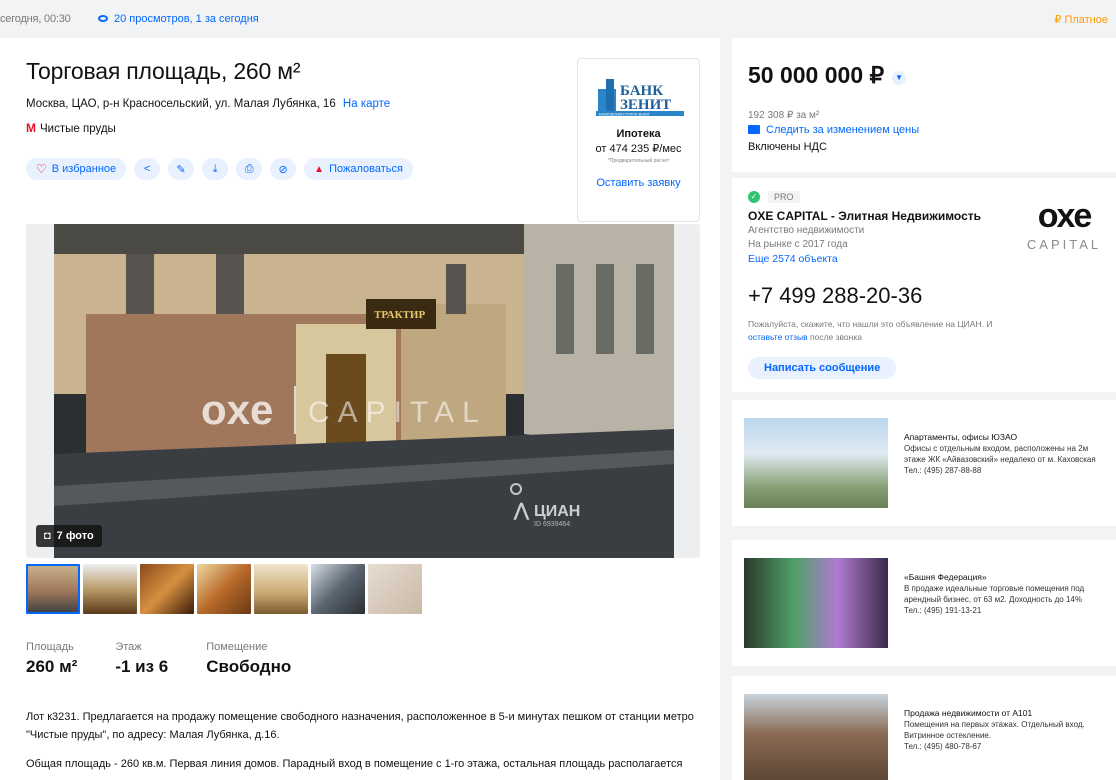 The image size is (1116, 780). I want to click on cian-watermark: ЦИАН, so click(557, 511).